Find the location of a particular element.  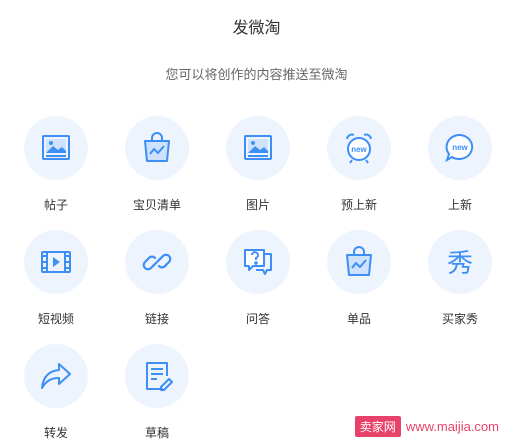

watermark-badge: 卖家网 is located at coordinates (377, 426).